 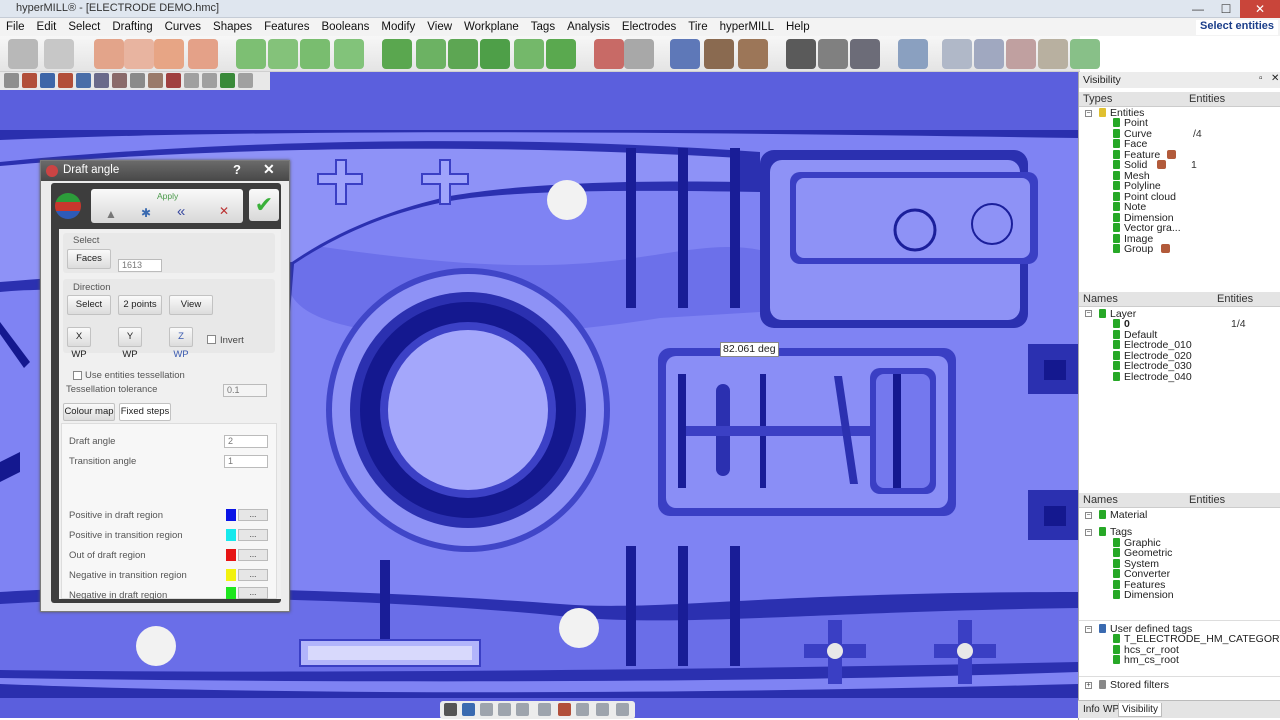 I want to click on layer-icon, so click(x=522, y=709).